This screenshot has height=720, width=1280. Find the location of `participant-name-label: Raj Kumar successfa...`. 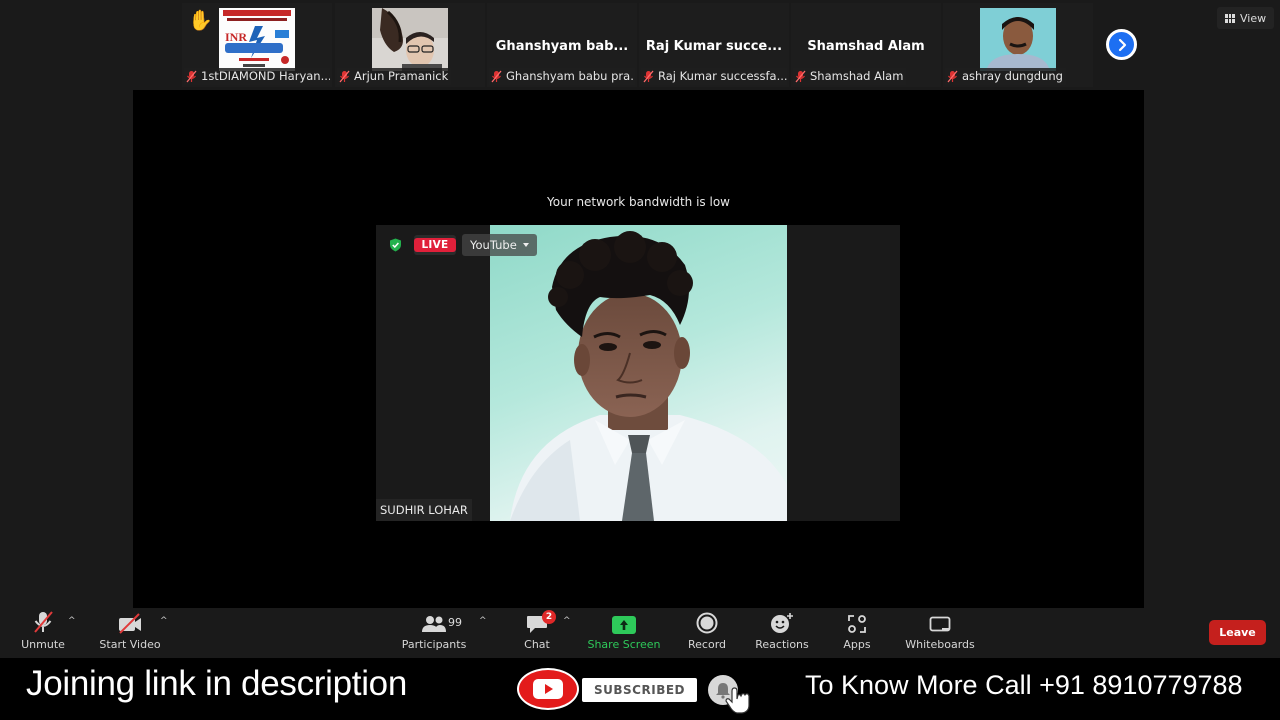

participant-name-label: Raj Kumar successfa... is located at coordinates (714, 76).